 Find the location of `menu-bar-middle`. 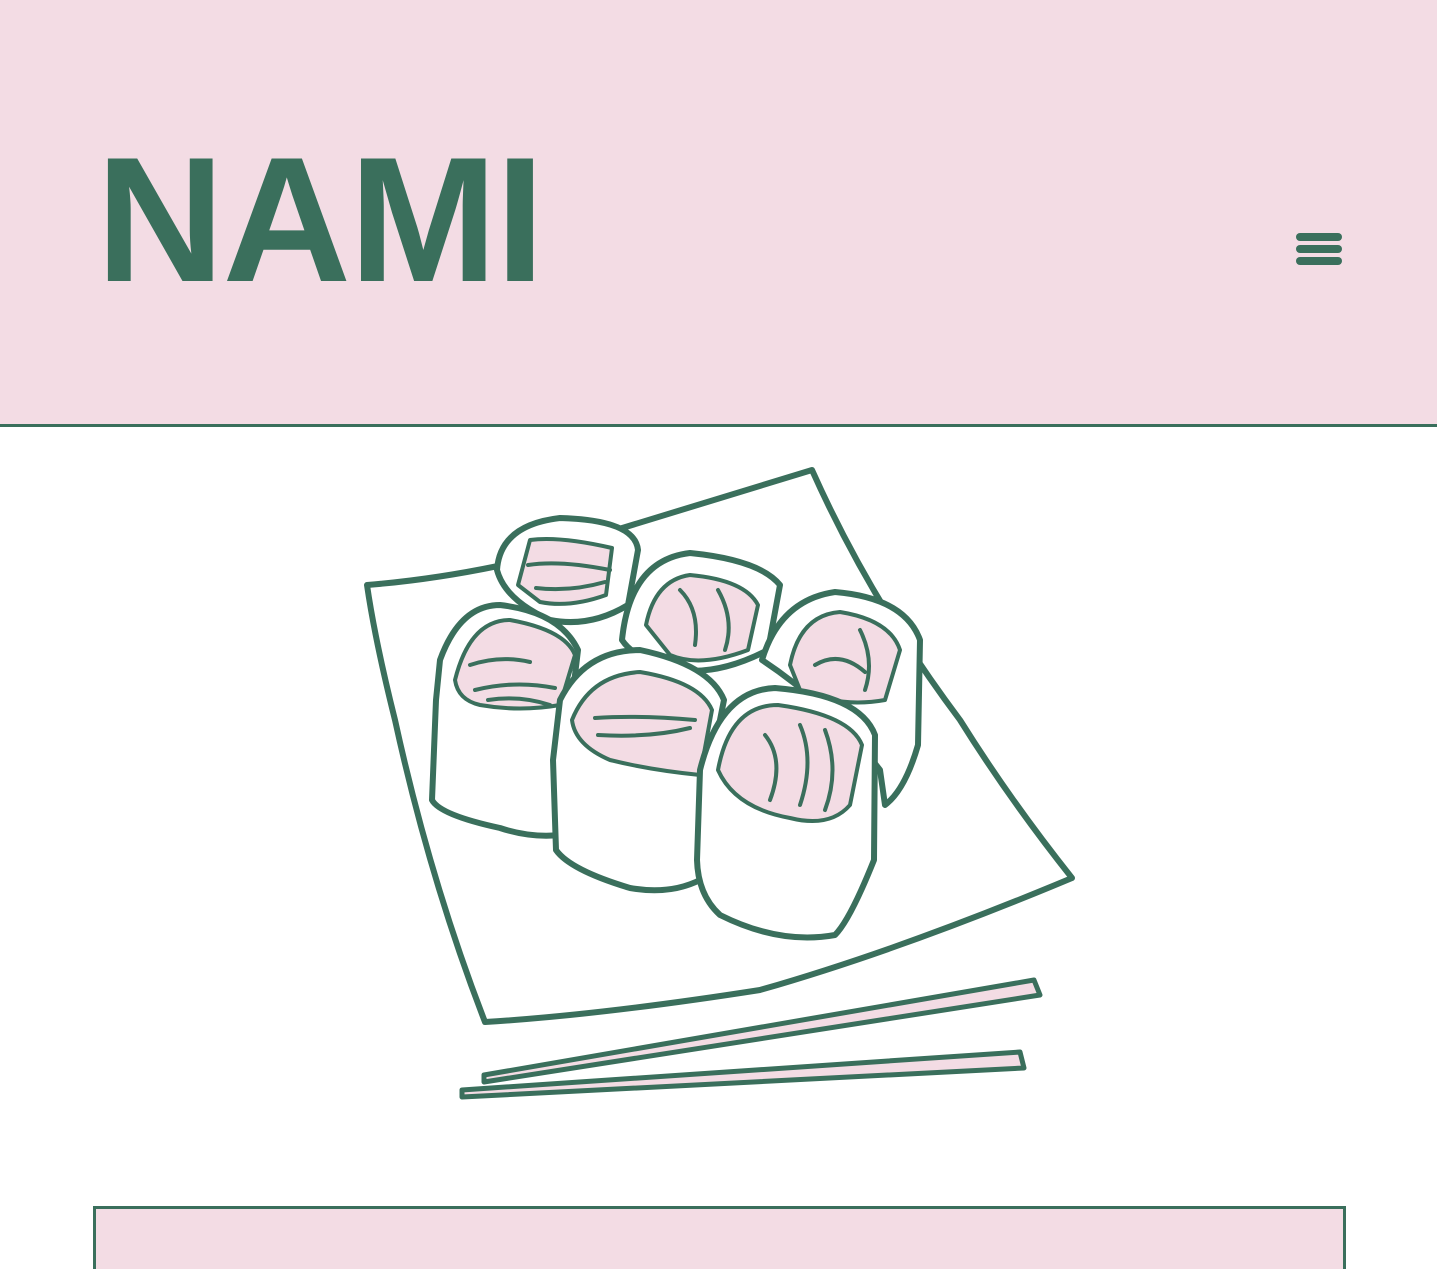

menu-bar-middle is located at coordinates (1319, 249).